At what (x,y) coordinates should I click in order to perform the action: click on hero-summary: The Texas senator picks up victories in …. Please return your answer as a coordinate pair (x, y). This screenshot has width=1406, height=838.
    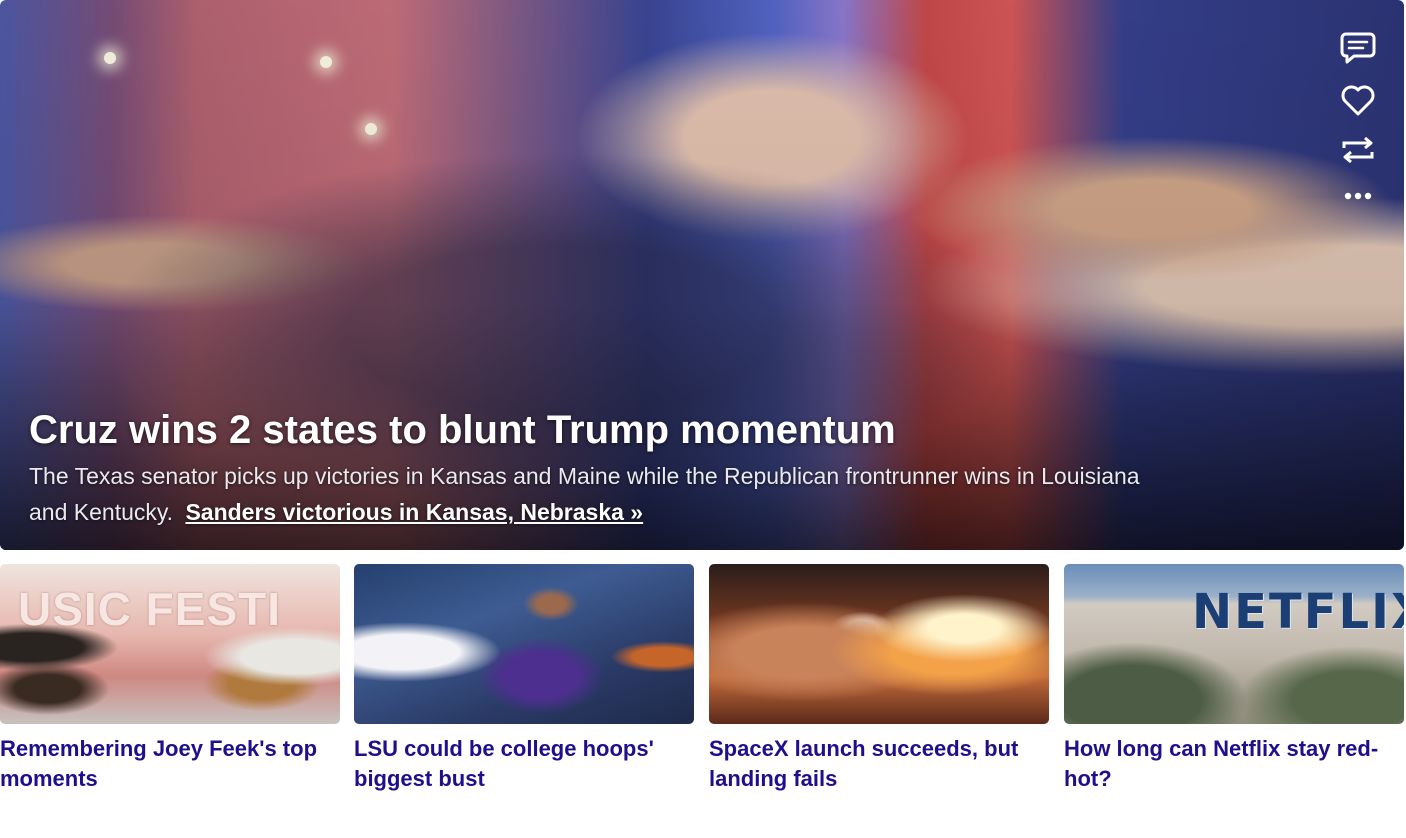
    Looking at the image, I should click on (599, 494).